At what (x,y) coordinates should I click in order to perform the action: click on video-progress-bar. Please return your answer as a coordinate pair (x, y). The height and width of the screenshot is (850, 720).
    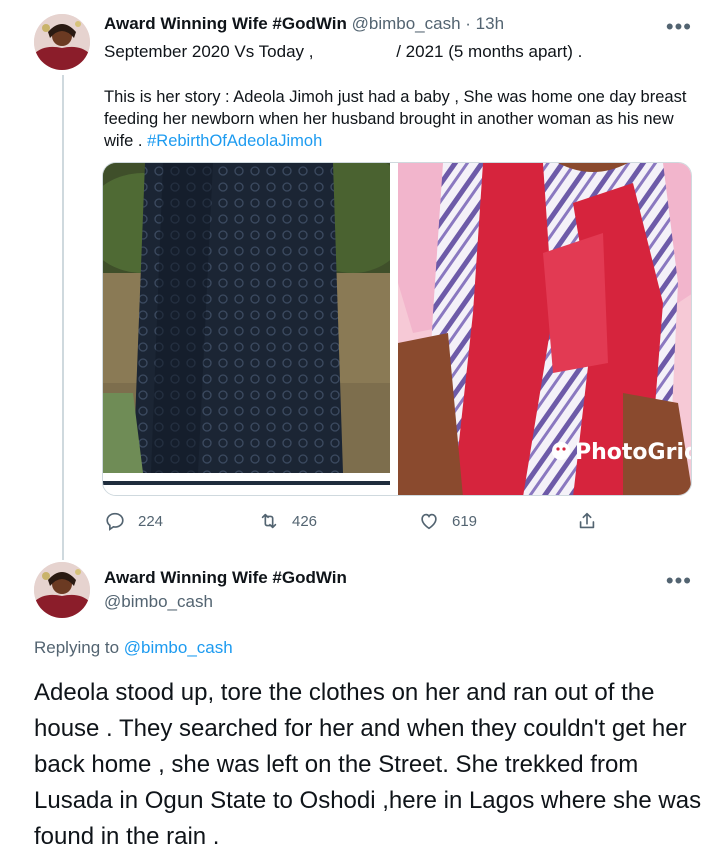
    Looking at the image, I should click on (246, 483).